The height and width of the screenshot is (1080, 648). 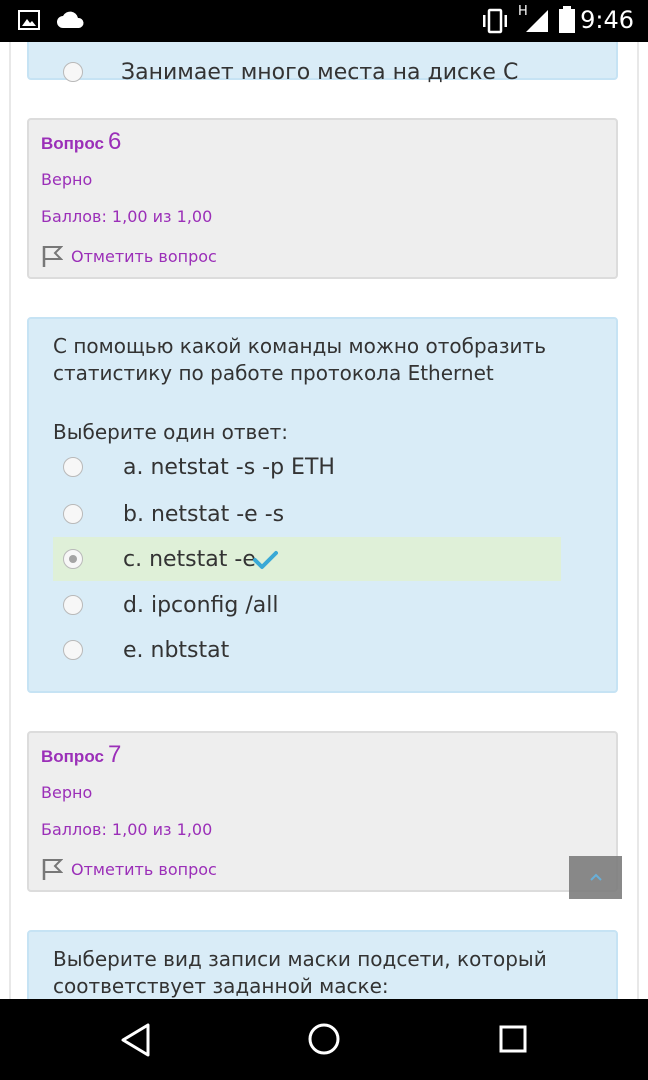 What do you see at coordinates (136, 1040) in the screenshot?
I see `back-icon` at bounding box center [136, 1040].